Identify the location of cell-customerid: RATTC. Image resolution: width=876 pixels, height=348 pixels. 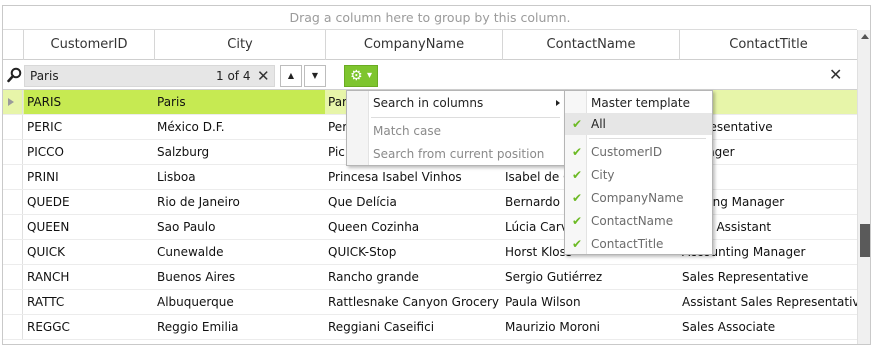
(89, 302).